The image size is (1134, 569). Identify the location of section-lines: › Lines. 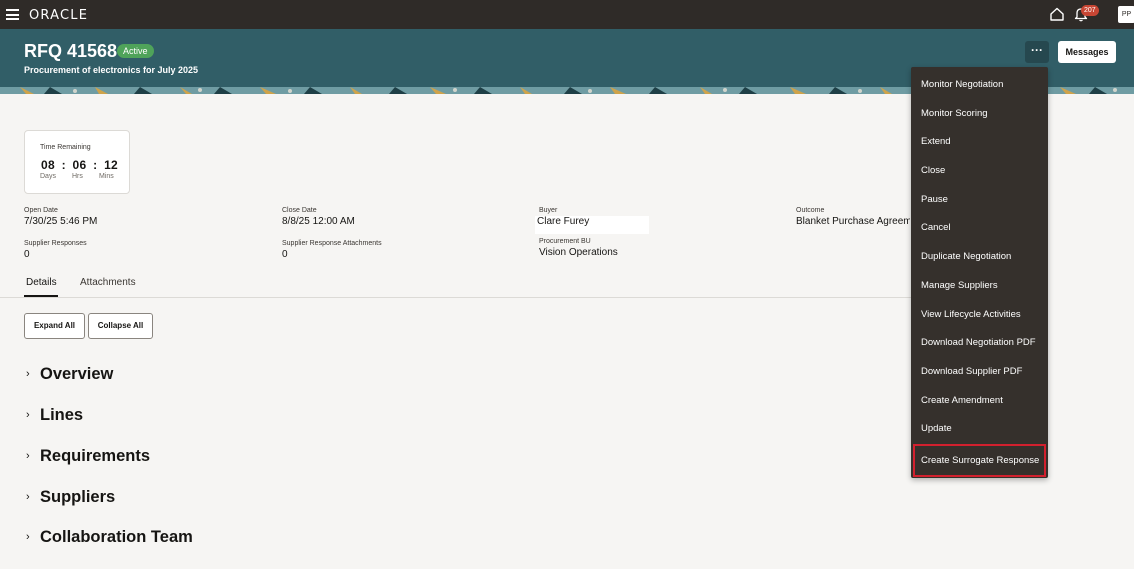
(54, 415).